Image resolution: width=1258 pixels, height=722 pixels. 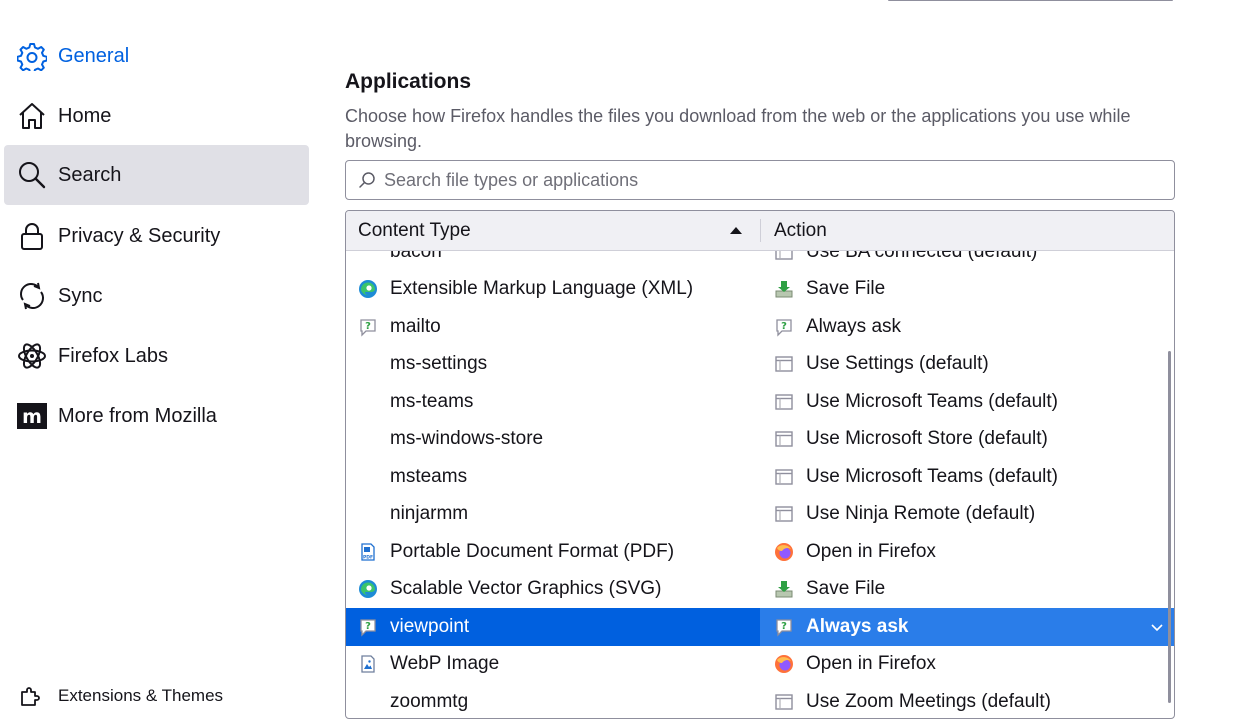 I want to click on search-icon, so click(x=368, y=180).